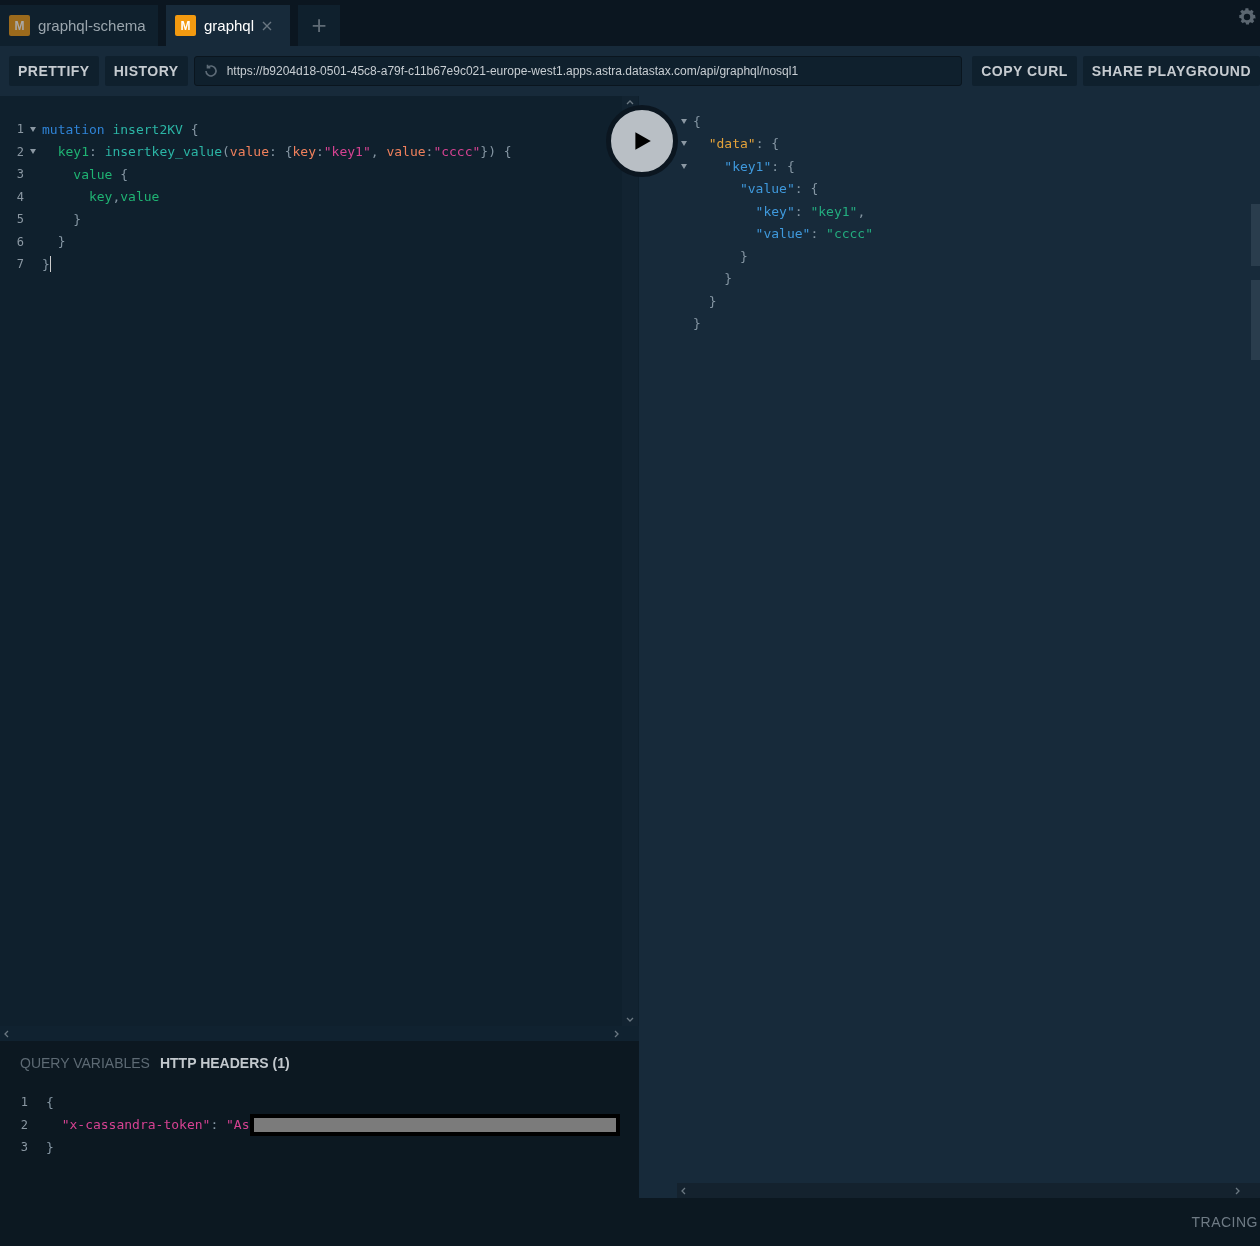  What do you see at coordinates (759, 166) in the screenshot?
I see `code-line: "key1": {` at bounding box center [759, 166].